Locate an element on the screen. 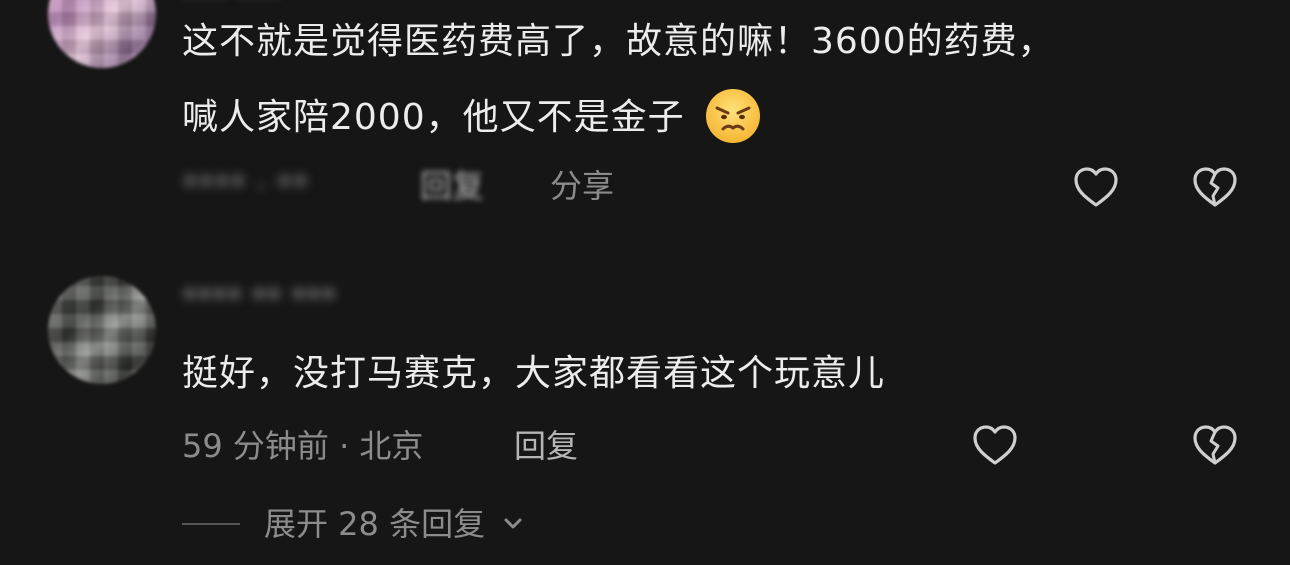  divider is located at coordinates (211, 524).